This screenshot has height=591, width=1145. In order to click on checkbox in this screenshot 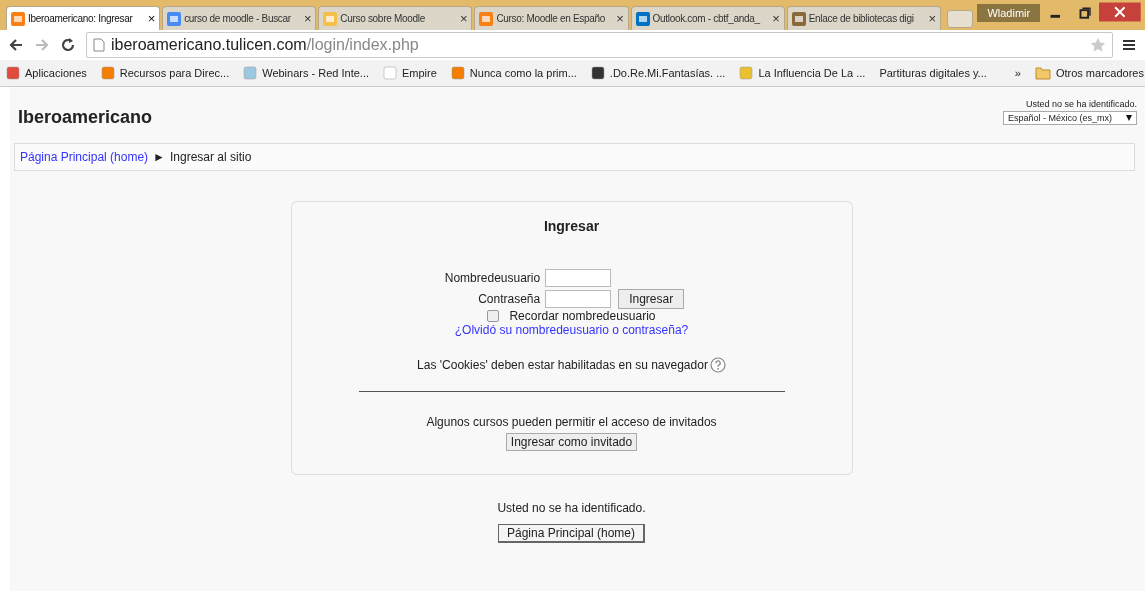, I will do `click(493, 316)`.